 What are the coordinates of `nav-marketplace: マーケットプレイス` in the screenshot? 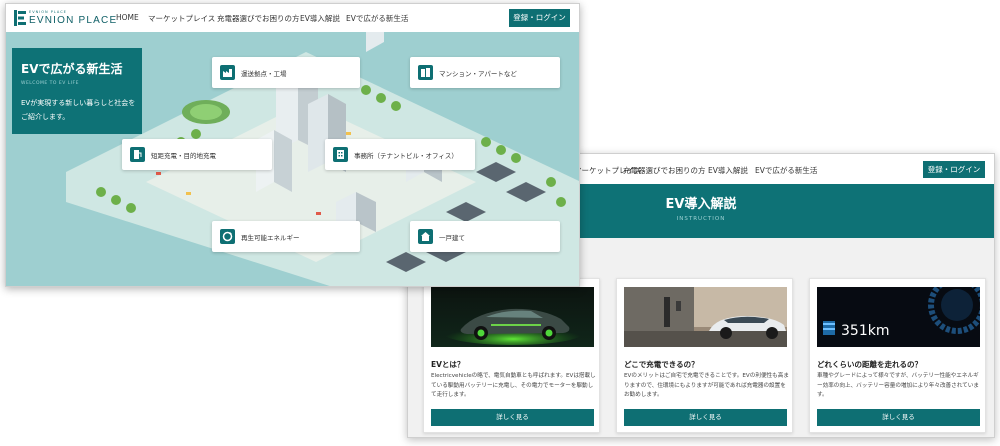 It's located at (181, 18).